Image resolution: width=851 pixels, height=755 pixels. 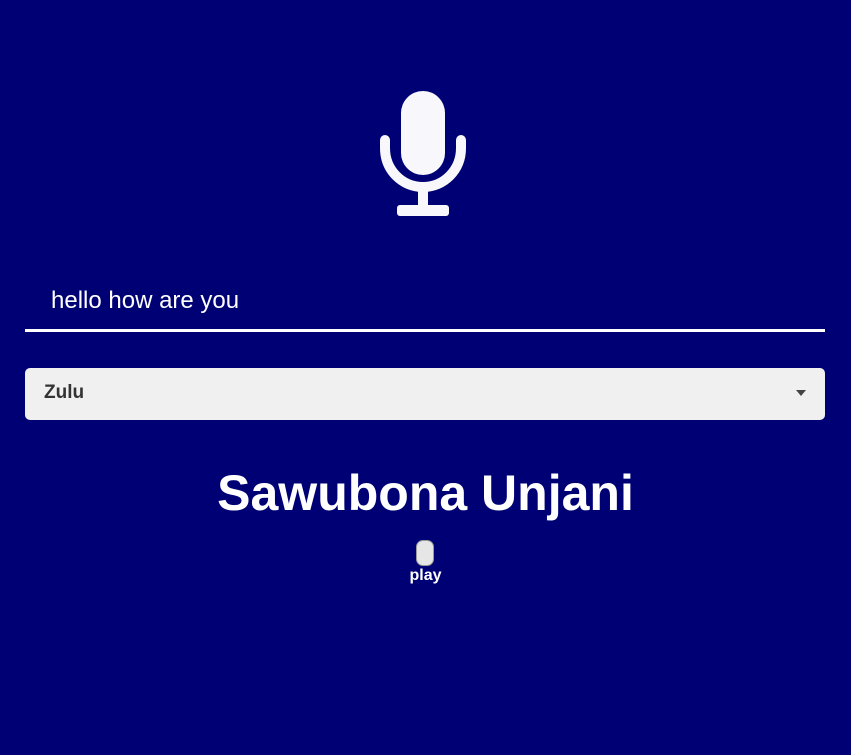 I want to click on microphone-icon, so click(x=423, y=154).